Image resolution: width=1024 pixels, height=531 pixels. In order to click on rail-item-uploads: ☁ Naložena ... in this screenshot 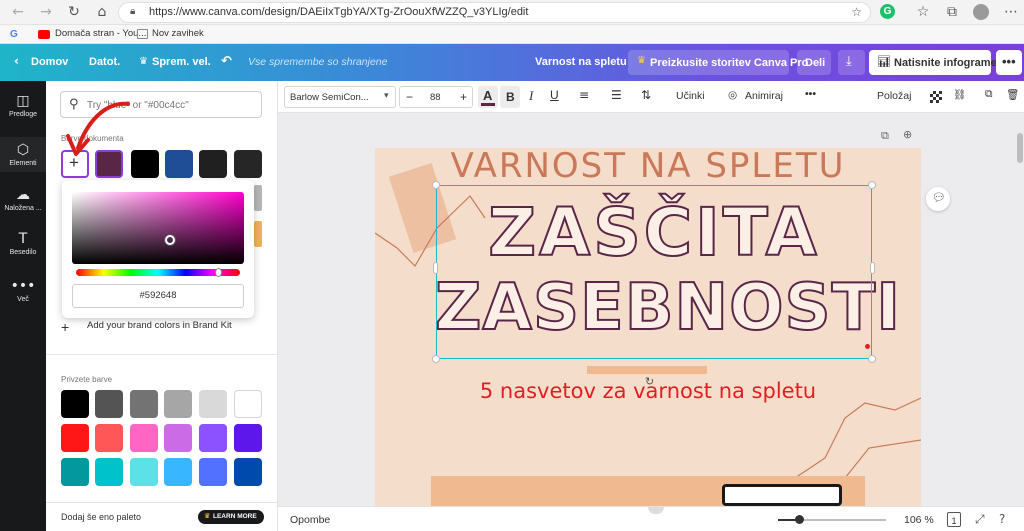, I will do `click(23, 199)`.